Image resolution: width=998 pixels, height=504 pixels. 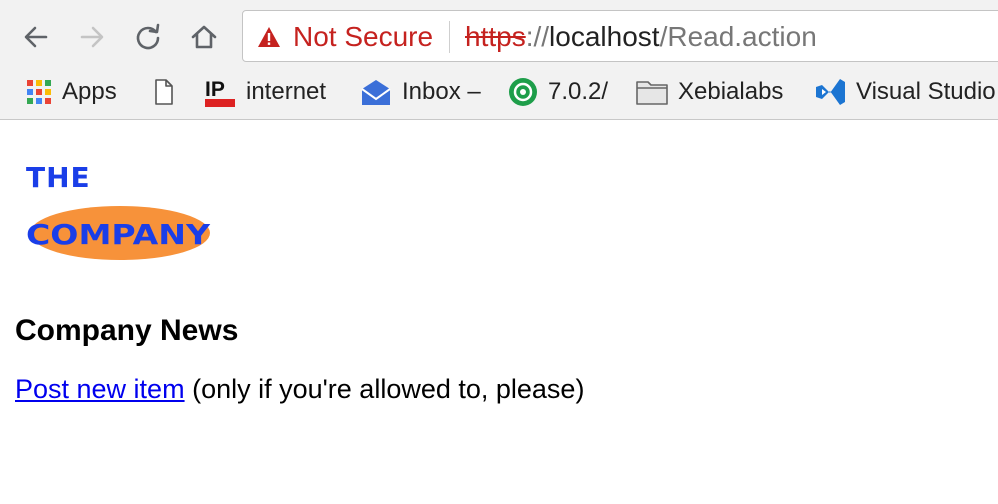 I want to click on svg-text: IP, so click(x=215, y=89).